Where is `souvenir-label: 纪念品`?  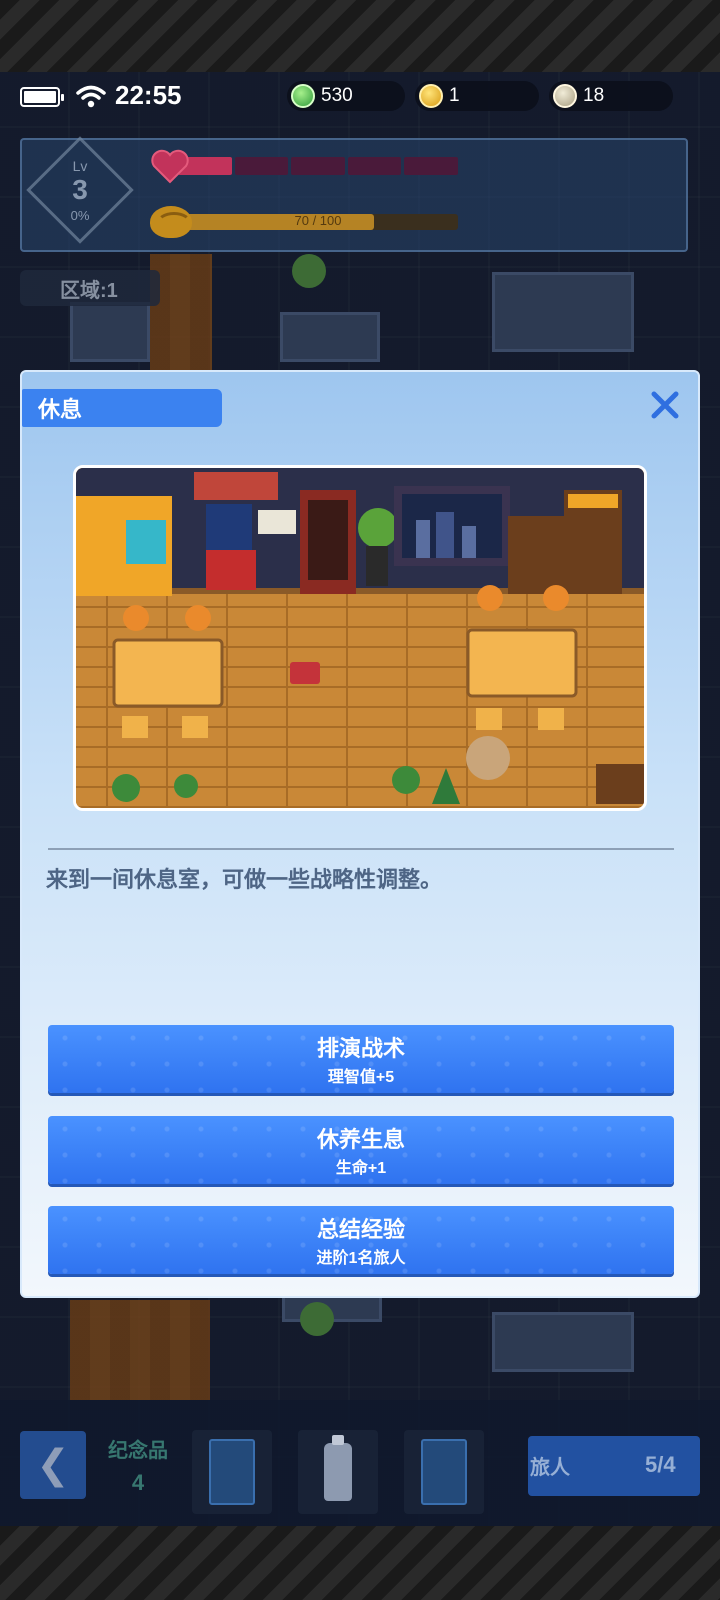
souvenir-label: 纪念品 is located at coordinates (138, 1451).